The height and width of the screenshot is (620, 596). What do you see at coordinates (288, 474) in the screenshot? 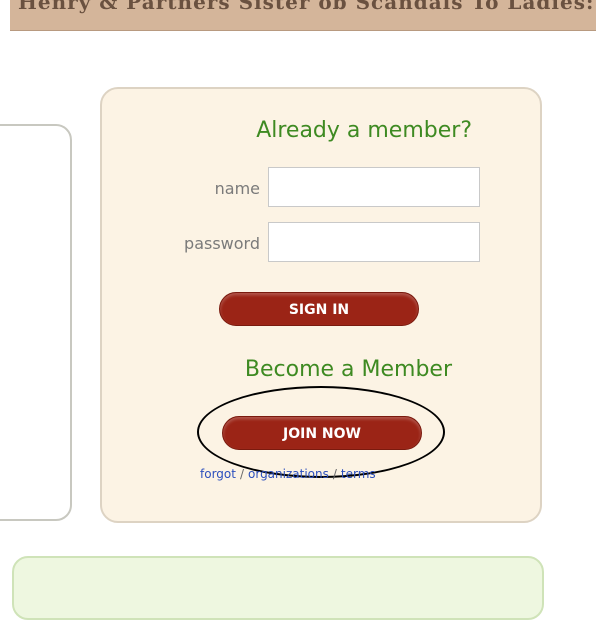
I see `organizations-link: organizations` at bounding box center [288, 474].